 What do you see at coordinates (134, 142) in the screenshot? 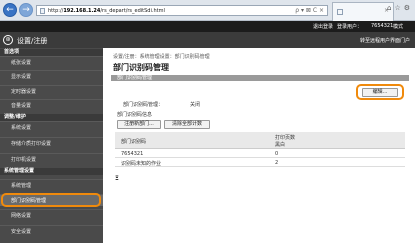
I see `column-header-id: 部门识别码` at bounding box center [134, 142].